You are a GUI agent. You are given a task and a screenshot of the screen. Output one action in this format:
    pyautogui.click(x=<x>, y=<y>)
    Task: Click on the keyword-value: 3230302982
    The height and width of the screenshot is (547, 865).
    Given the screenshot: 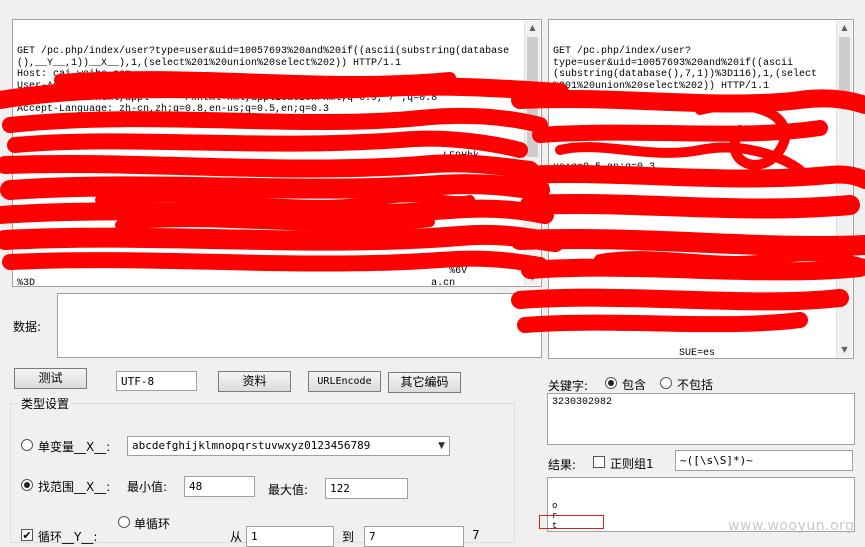 What is the action you would take?
    pyautogui.click(x=582, y=402)
    